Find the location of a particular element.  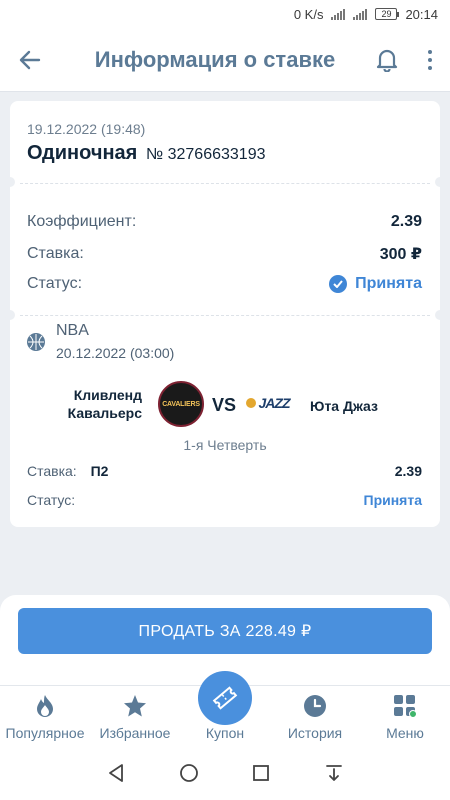

battery-level: 29 is located at coordinates (386, 14).